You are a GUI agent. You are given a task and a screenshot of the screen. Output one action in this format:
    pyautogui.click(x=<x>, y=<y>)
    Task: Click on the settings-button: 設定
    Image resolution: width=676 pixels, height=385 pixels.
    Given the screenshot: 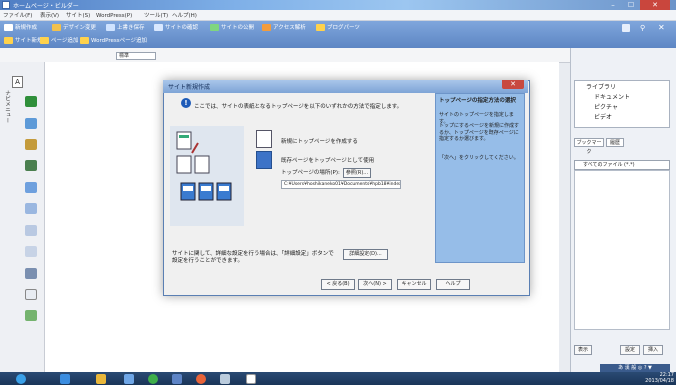 What is the action you would take?
    pyautogui.click(x=630, y=350)
    